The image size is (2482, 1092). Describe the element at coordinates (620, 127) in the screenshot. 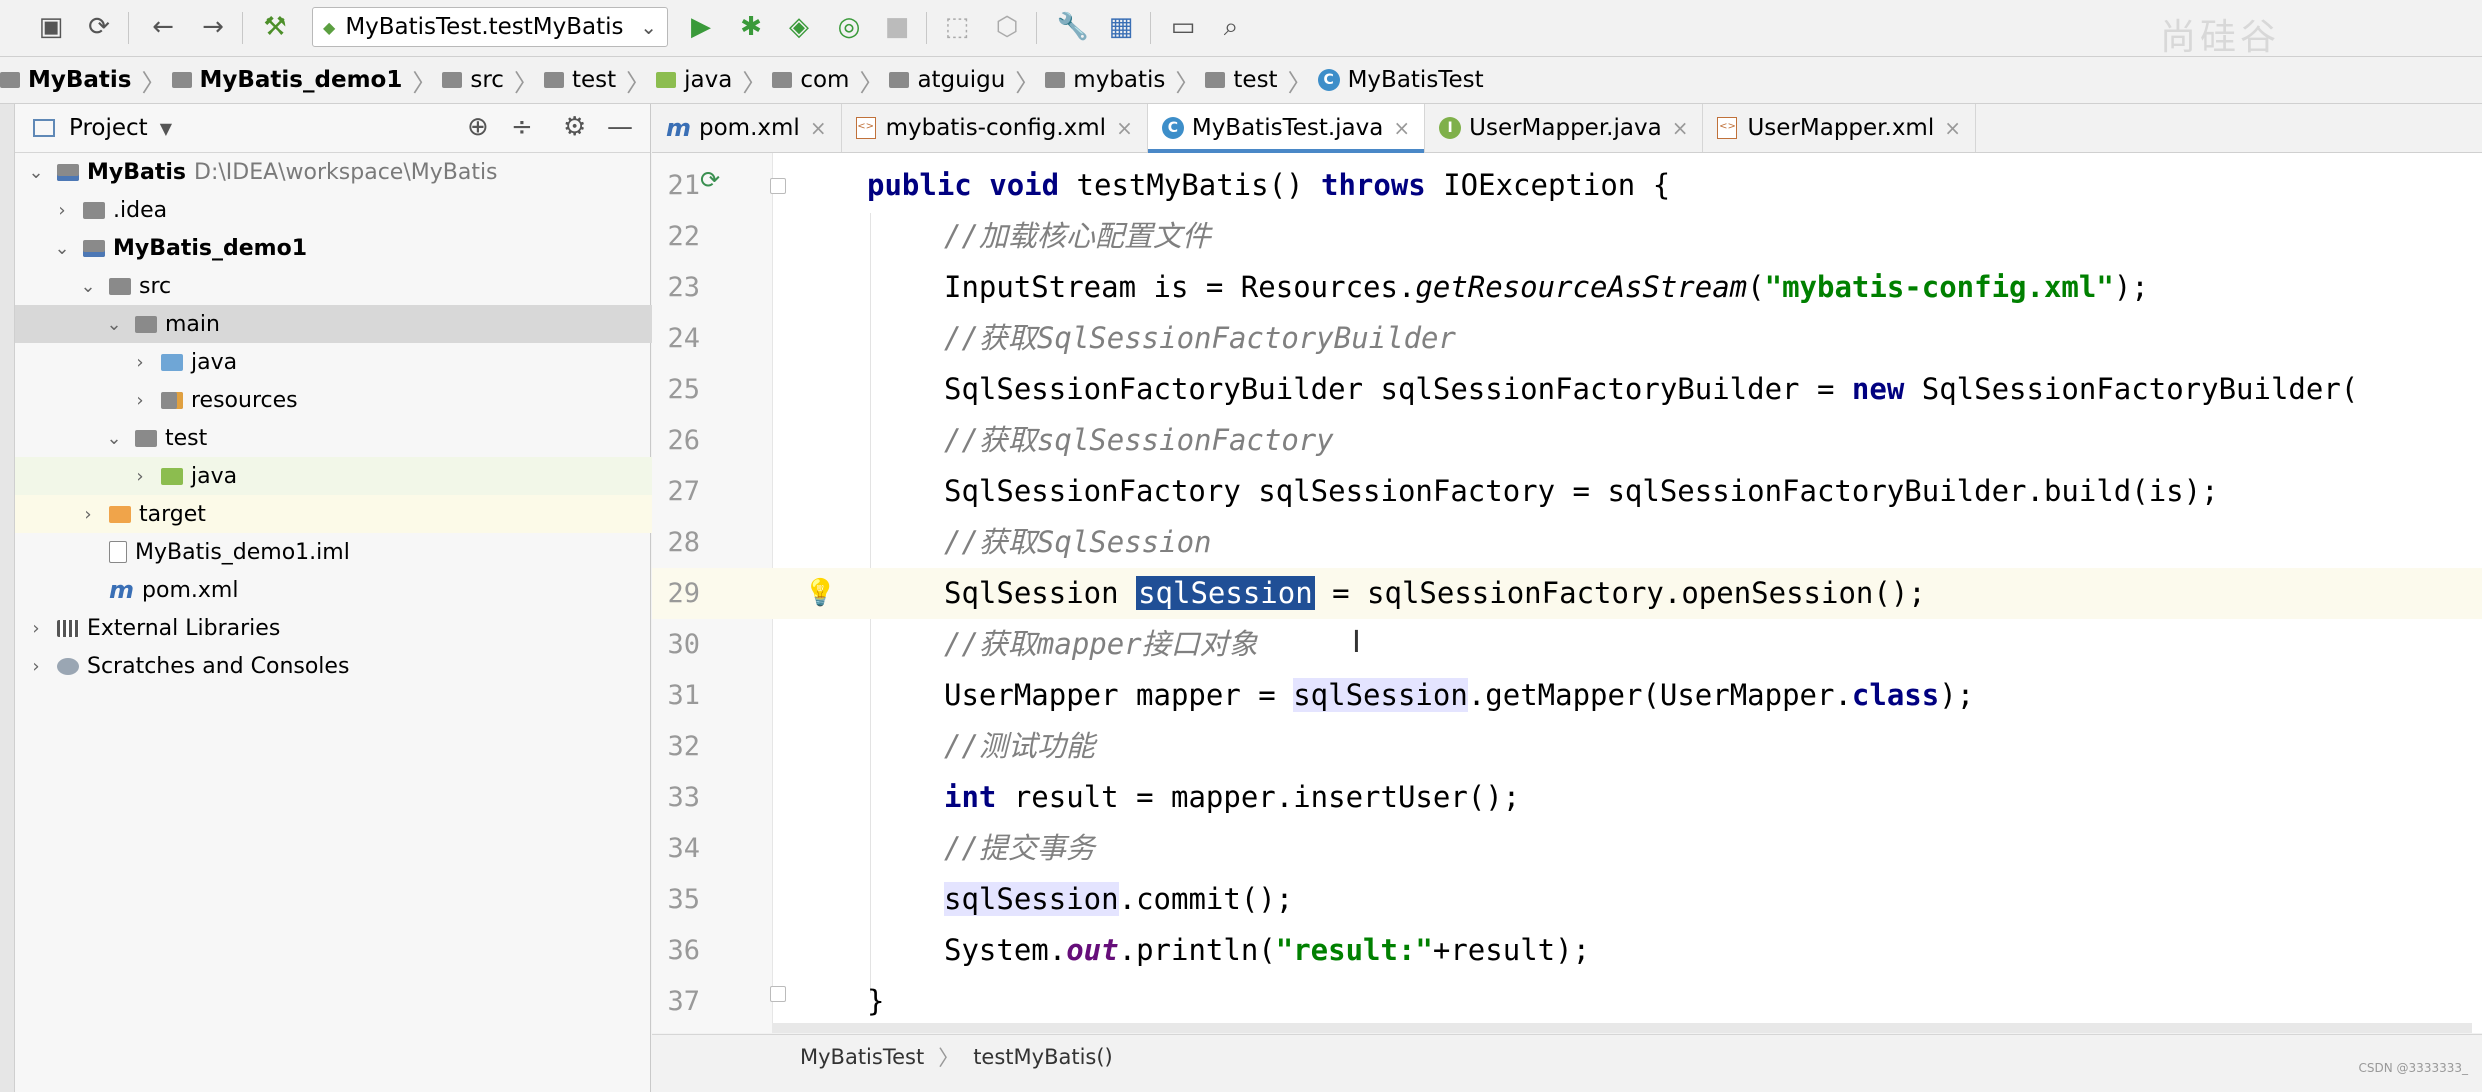

I see `hide-icon: —` at that location.